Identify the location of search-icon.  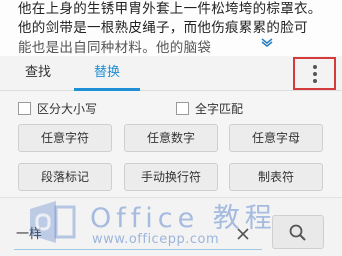
(297, 232).